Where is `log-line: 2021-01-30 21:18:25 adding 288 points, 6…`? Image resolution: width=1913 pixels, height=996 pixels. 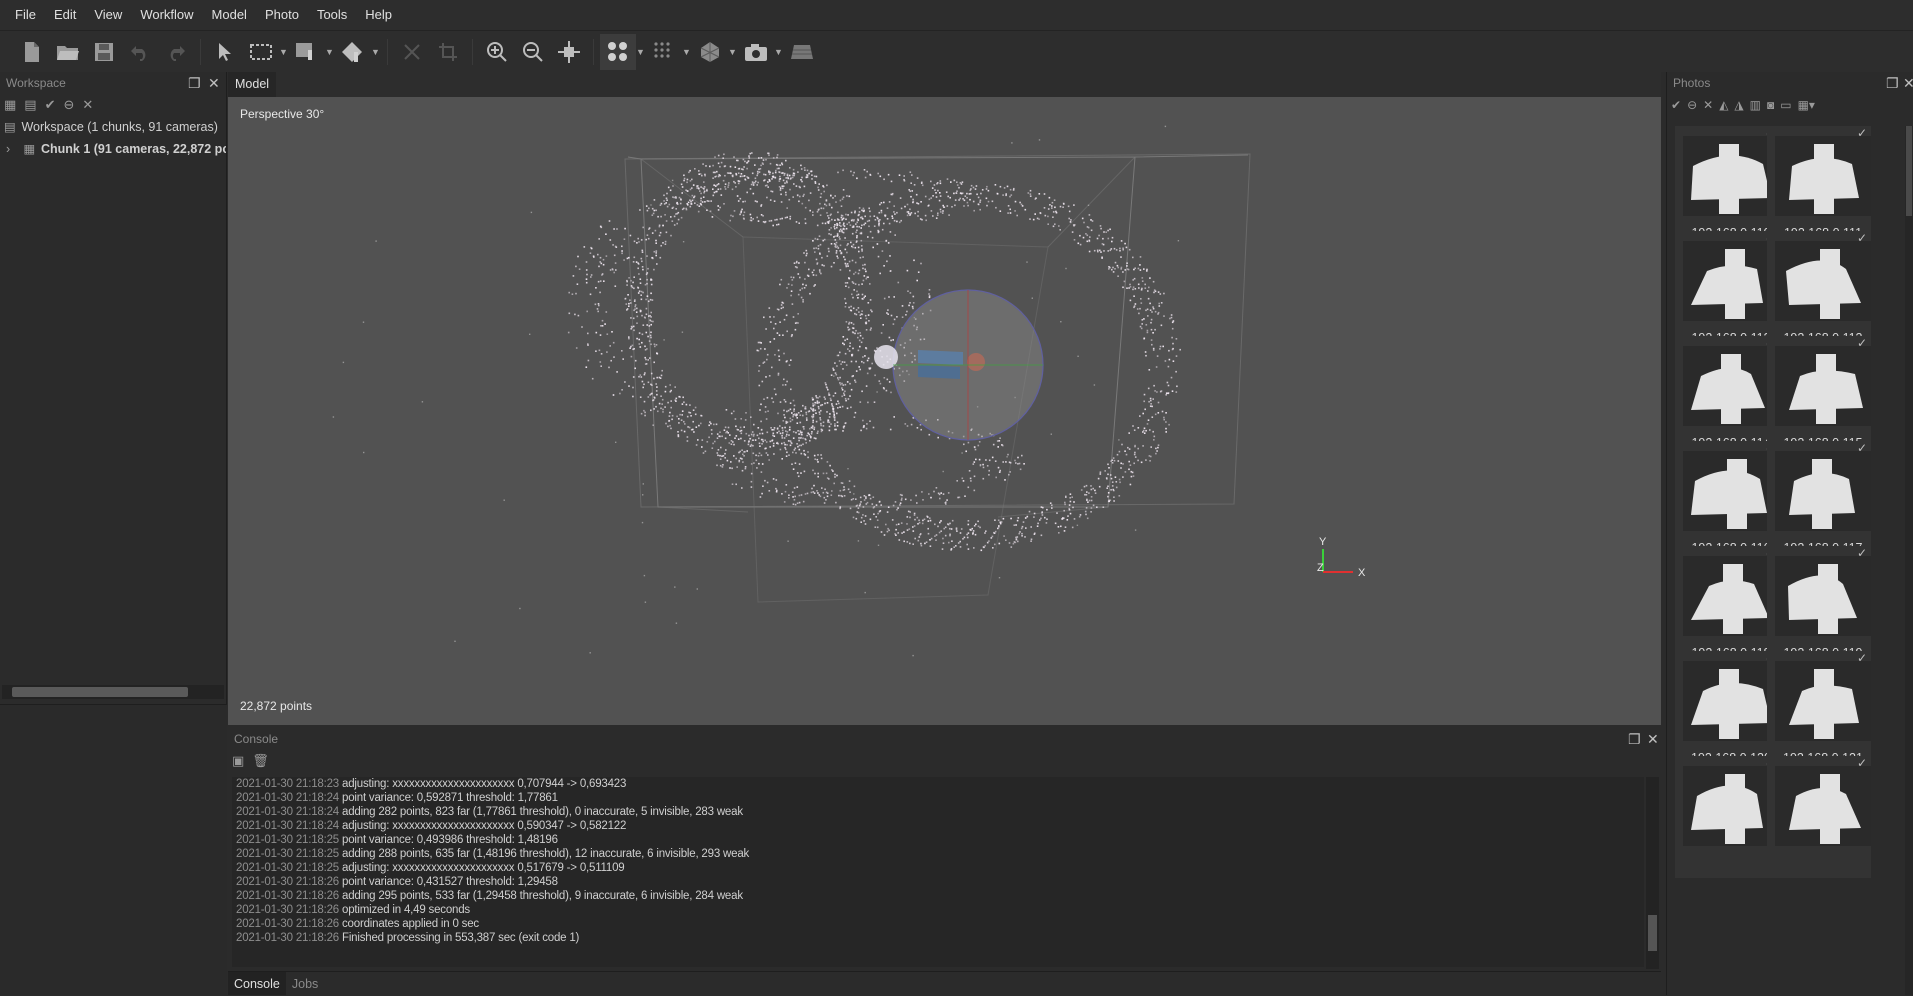
log-line: 2021-01-30 21:18:25 adding 288 points, 6… is located at coordinates (940, 854).